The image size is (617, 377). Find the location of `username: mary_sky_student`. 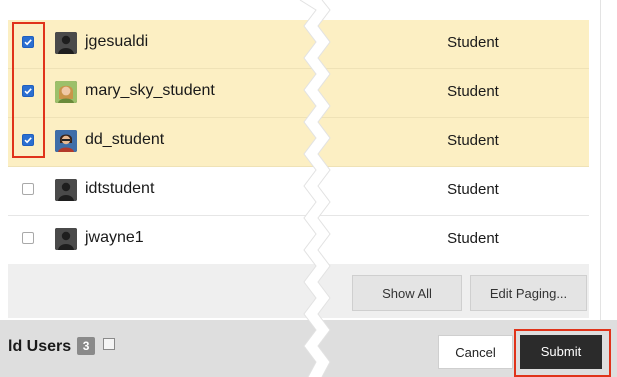

username: mary_sky_student is located at coordinates (150, 91).